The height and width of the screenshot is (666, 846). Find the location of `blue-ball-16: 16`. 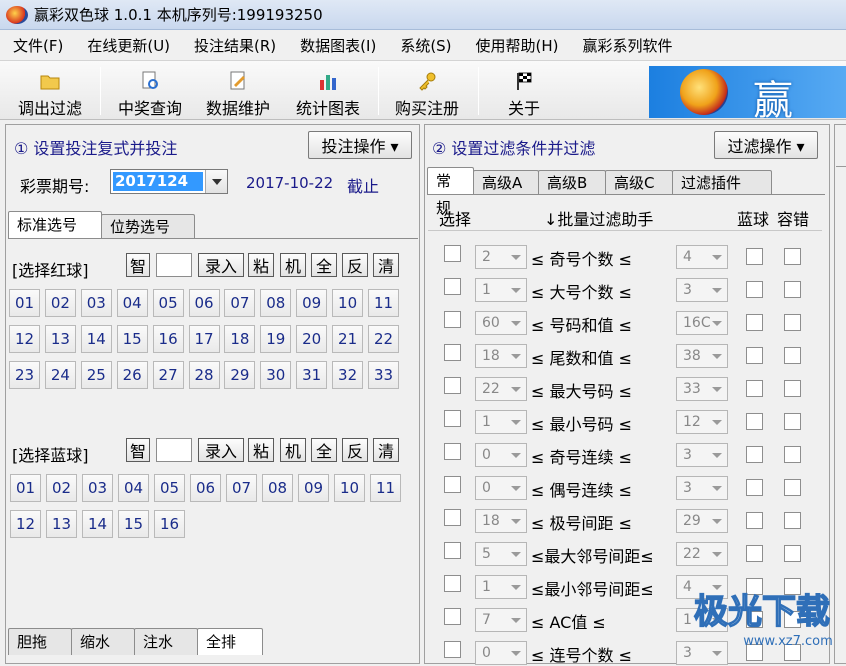

blue-ball-16: 16 is located at coordinates (169, 524).